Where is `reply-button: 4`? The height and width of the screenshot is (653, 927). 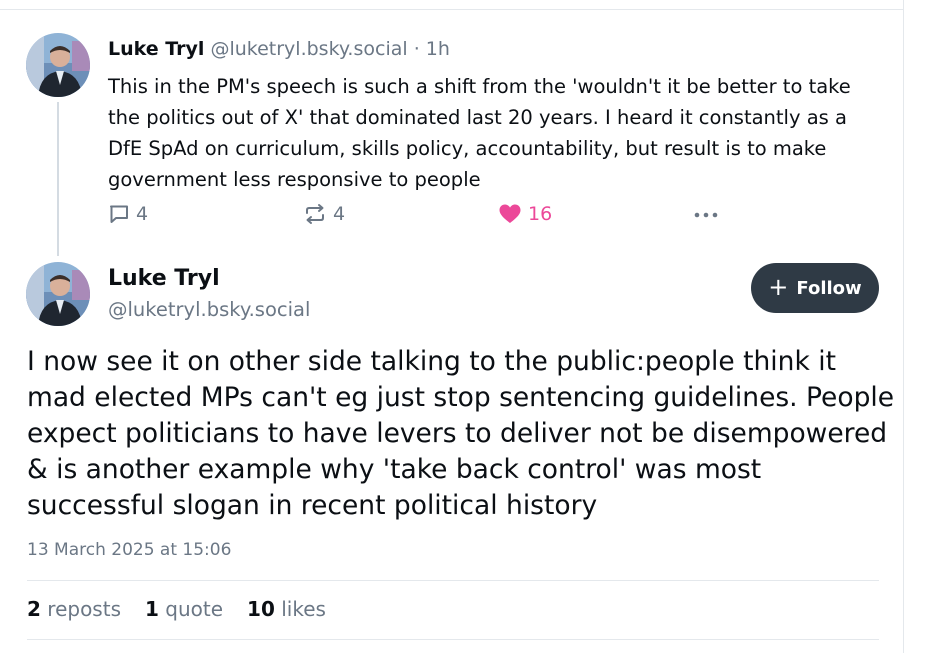
reply-button: 4 is located at coordinates (128, 214).